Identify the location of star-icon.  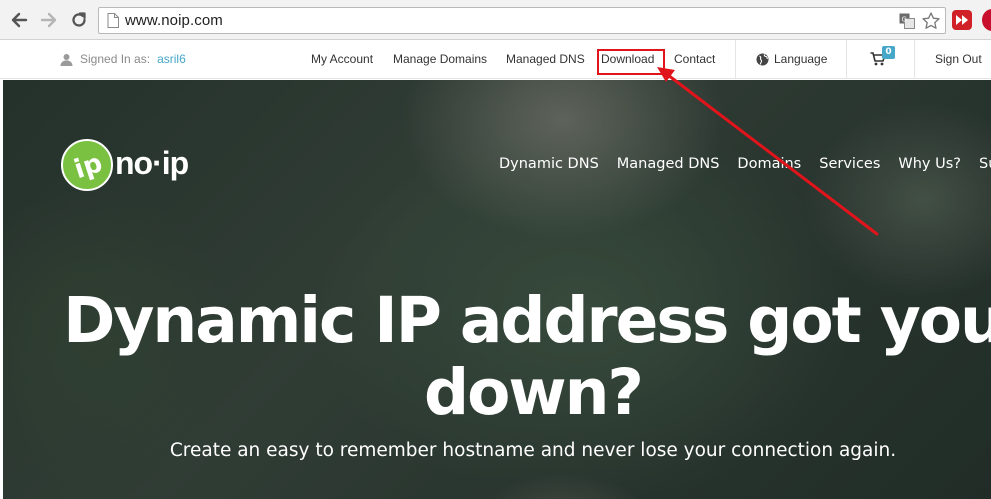
(931, 21).